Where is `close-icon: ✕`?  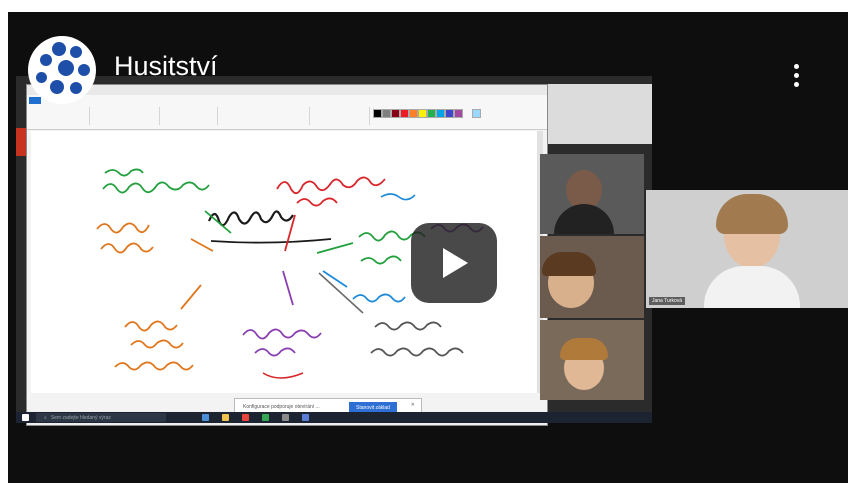 close-icon: ✕ is located at coordinates (413, 405).